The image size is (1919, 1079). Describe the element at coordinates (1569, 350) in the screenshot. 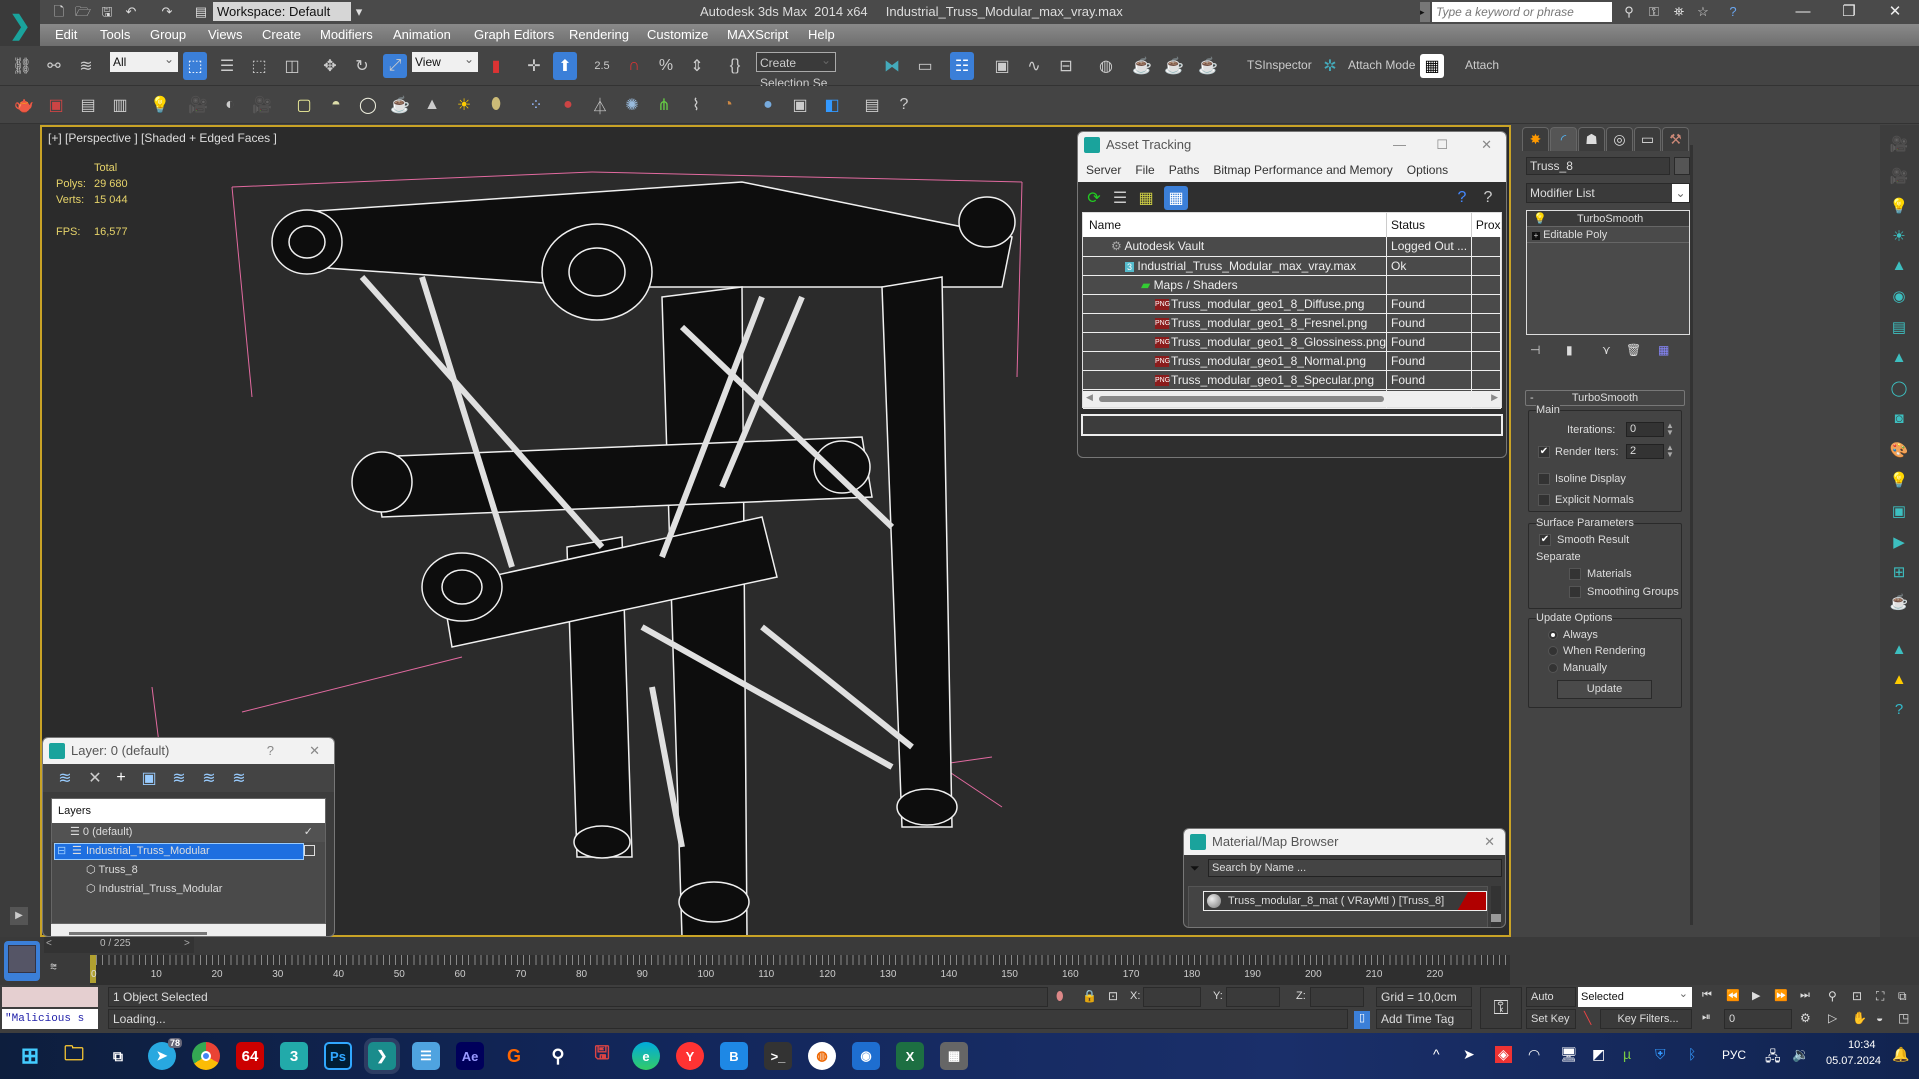

I see `show-end-result-icon: ▮` at that location.